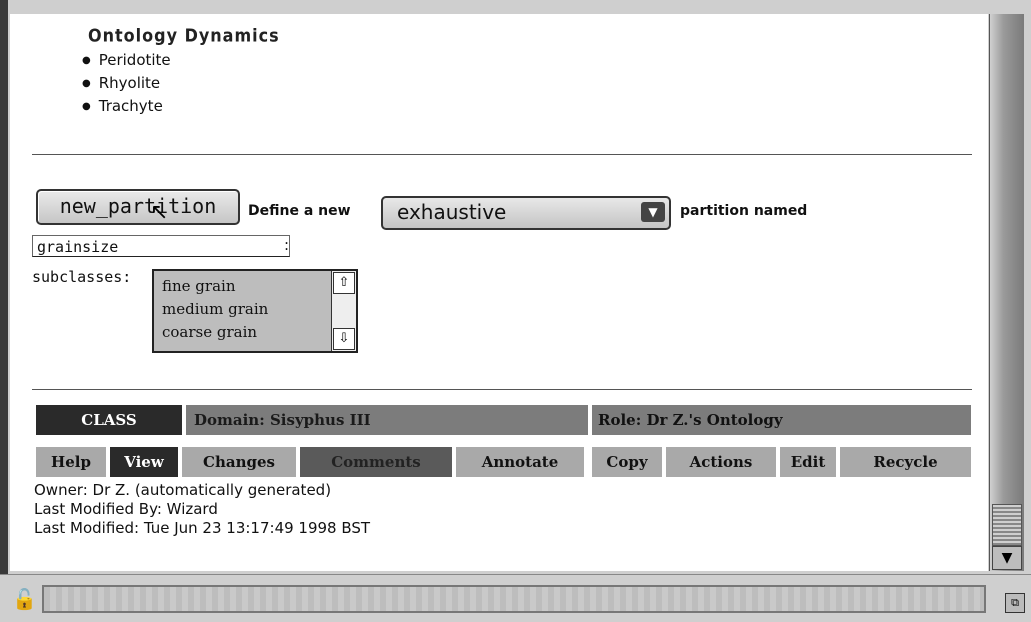 The width and height of the screenshot is (1031, 622). What do you see at coordinates (138, 207) in the screenshot?
I see `new-partition-button: new_partition` at bounding box center [138, 207].